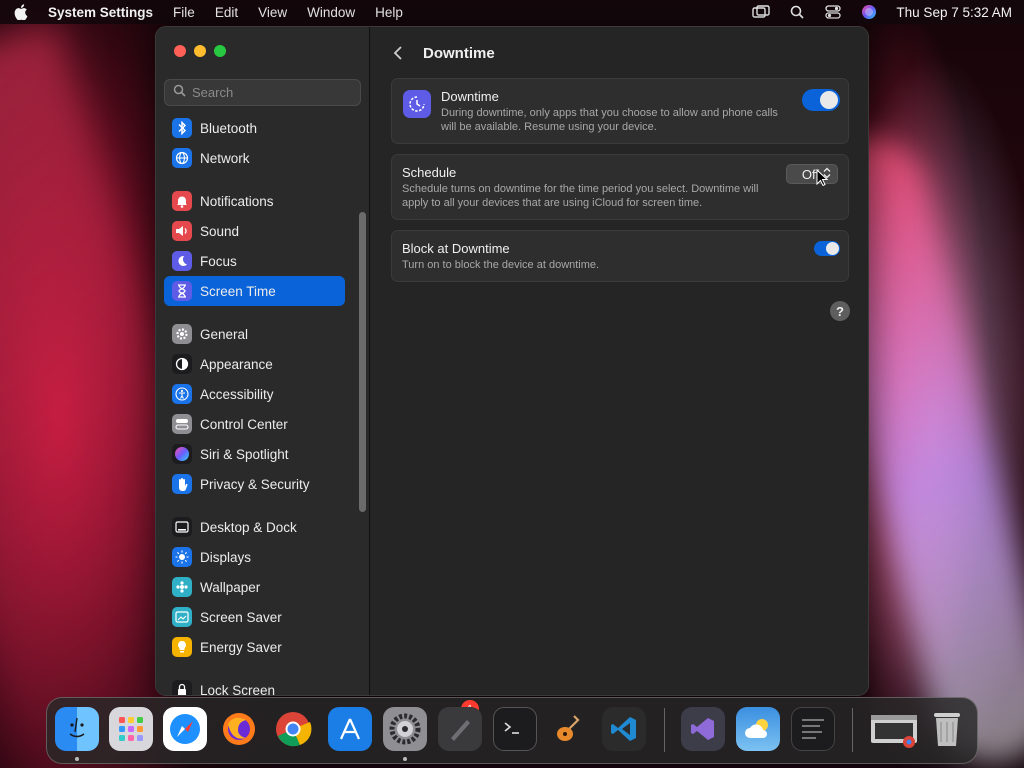  I want to click on sidebar-item-appearance: Appearance, so click(254, 364).